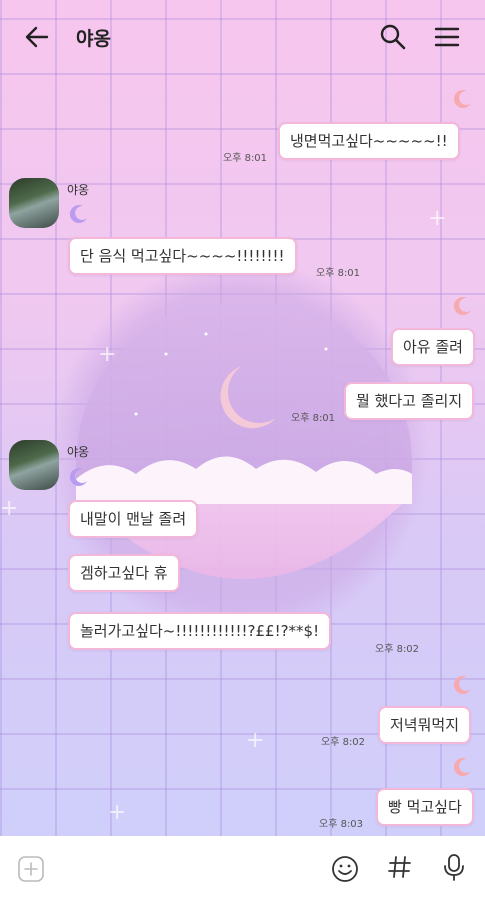 The image size is (485, 900). What do you see at coordinates (345, 869) in the screenshot?
I see `emoji-icon` at bounding box center [345, 869].